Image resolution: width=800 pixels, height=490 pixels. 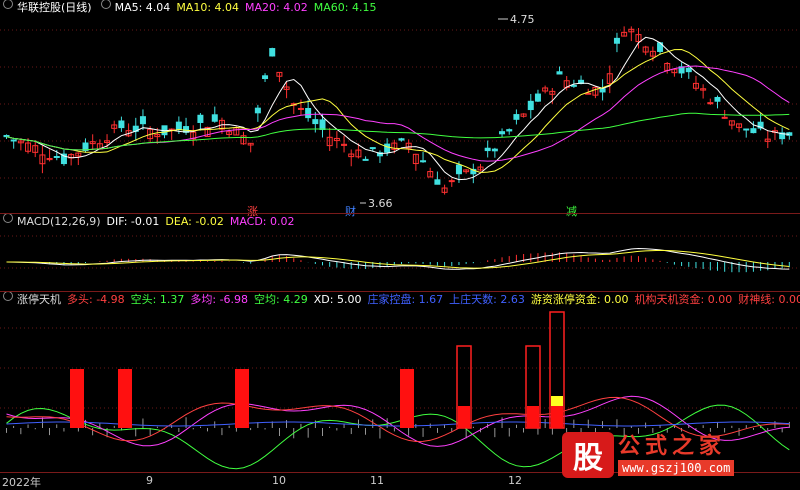 What do you see at coordinates (405, 299) in the screenshot?
I see `zhuangjia-value: 庄家控盘: 1.67` at bounding box center [405, 299].